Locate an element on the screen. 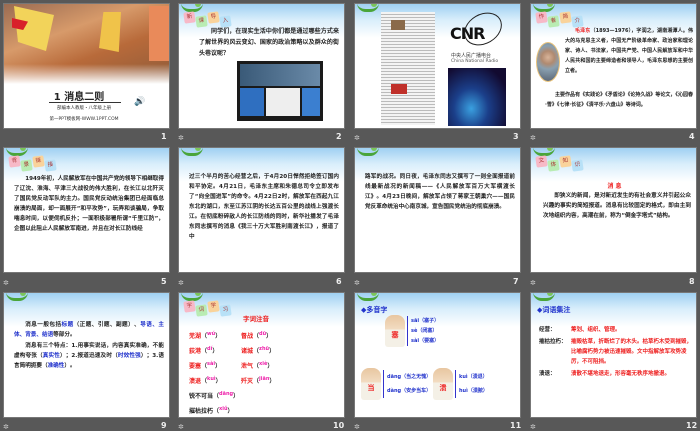 This screenshot has width=700, height=431. pinyin-word: 芜湖（wú） is located at coordinates (205, 335).